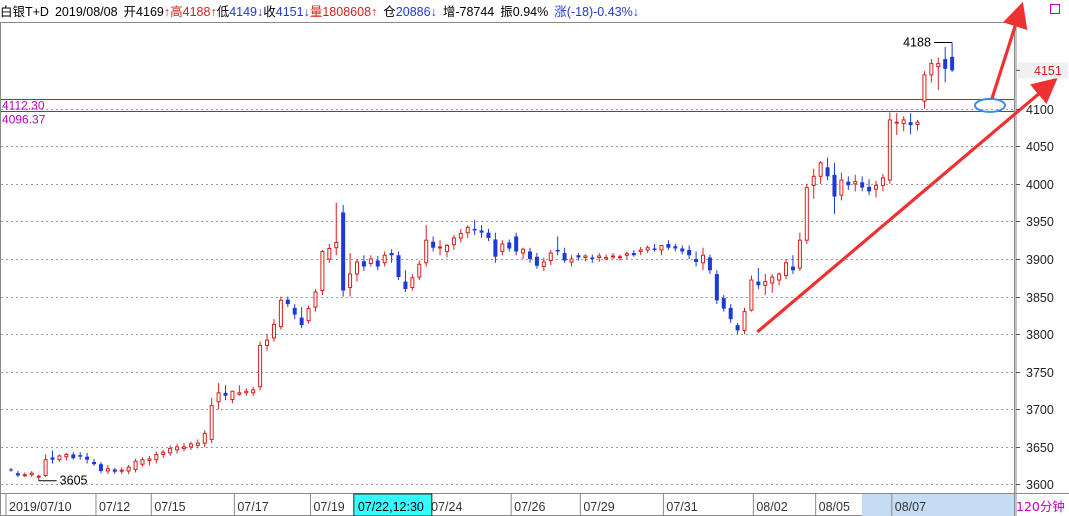 This screenshot has width=1069, height=516. What do you see at coordinates (74, 481) in the screenshot?
I see `low-marker-label: 3605` at bounding box center [74, 481].